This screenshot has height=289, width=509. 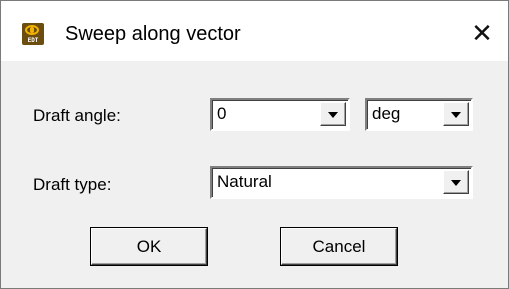 I want to click on dialog-title: Sweep along vector, so click(x=153, y=34).